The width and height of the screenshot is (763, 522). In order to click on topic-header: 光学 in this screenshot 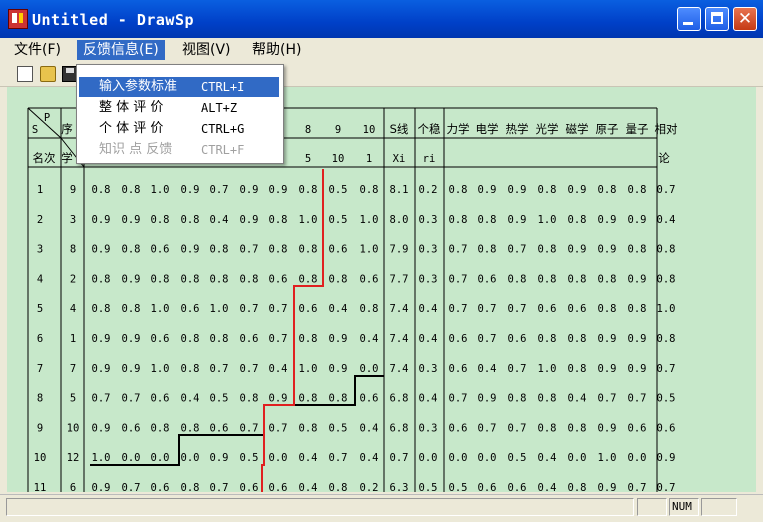, I will do `click(547, 129)`.